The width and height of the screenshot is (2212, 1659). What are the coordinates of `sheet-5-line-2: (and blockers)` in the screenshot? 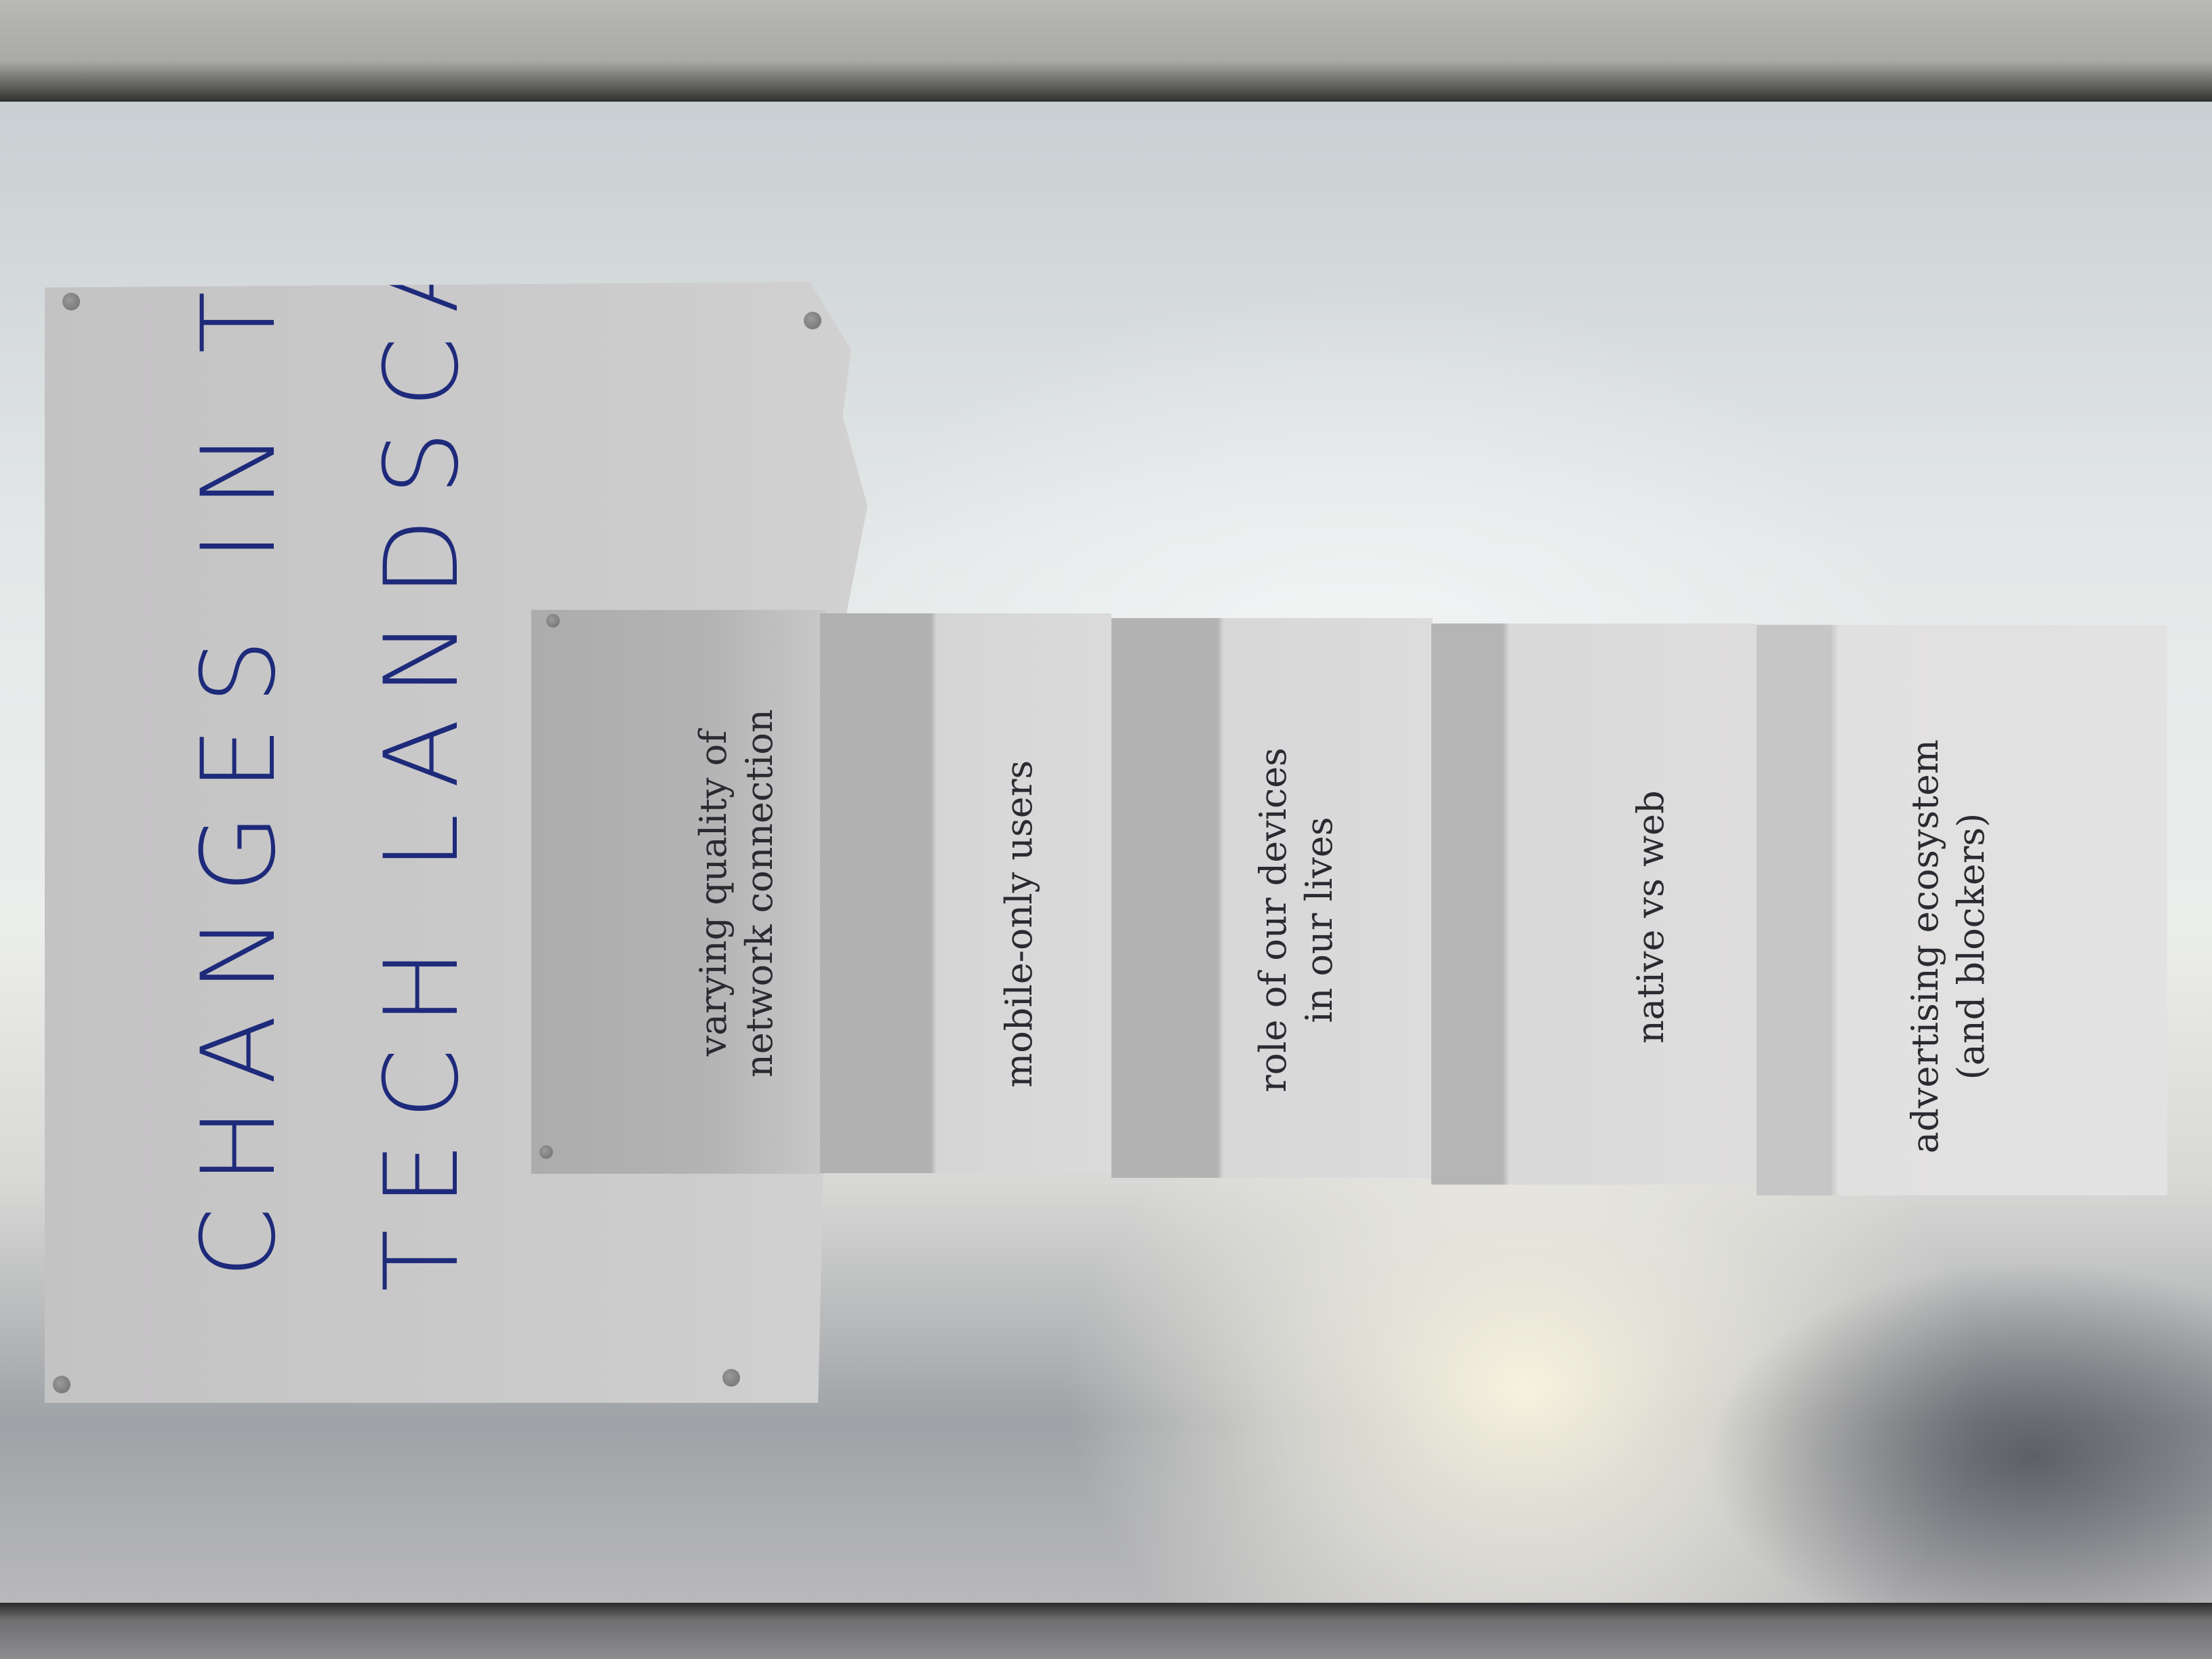 It's located at (1971, 946).